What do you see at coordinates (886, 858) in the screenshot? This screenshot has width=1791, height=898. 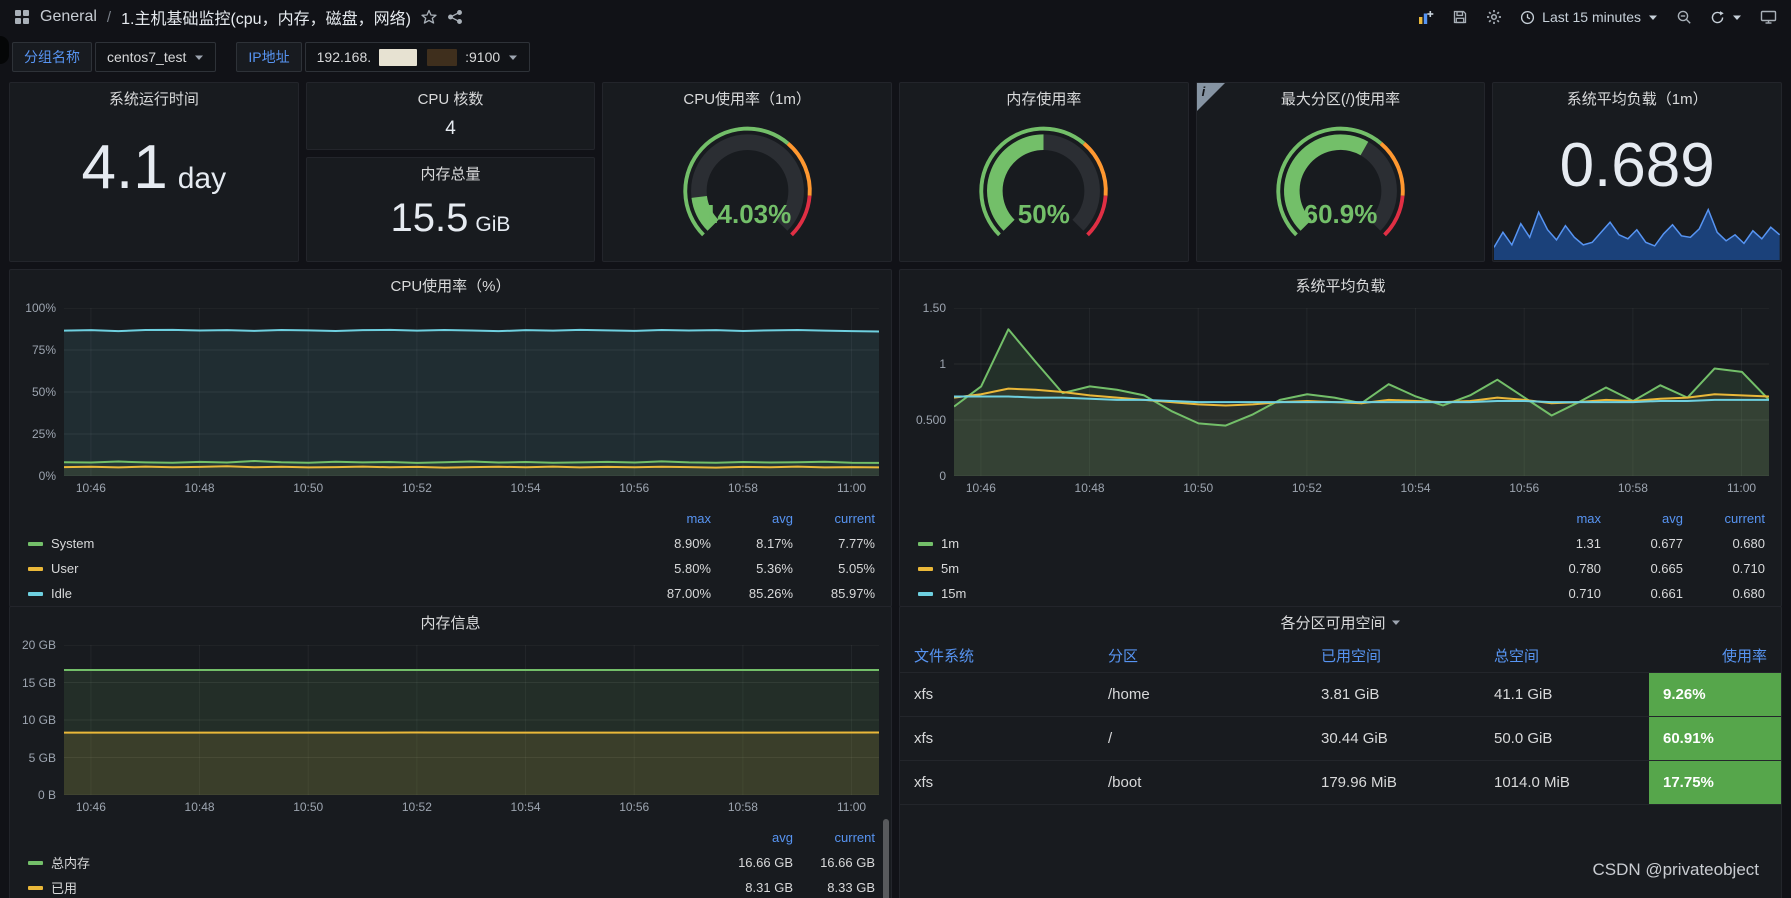 I see `legend-scrollbar` at bounding box center [886, 858].